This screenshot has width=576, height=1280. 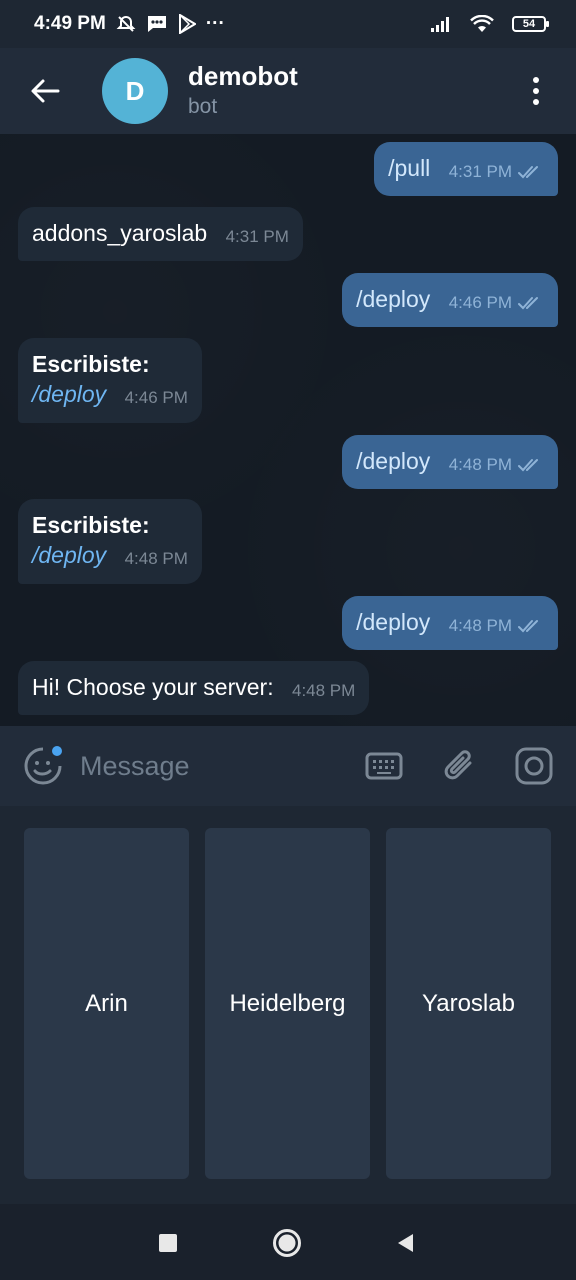 I want to click on keyboard-button-heidelberg: Heidelberg, so click(x=287, y=1003).